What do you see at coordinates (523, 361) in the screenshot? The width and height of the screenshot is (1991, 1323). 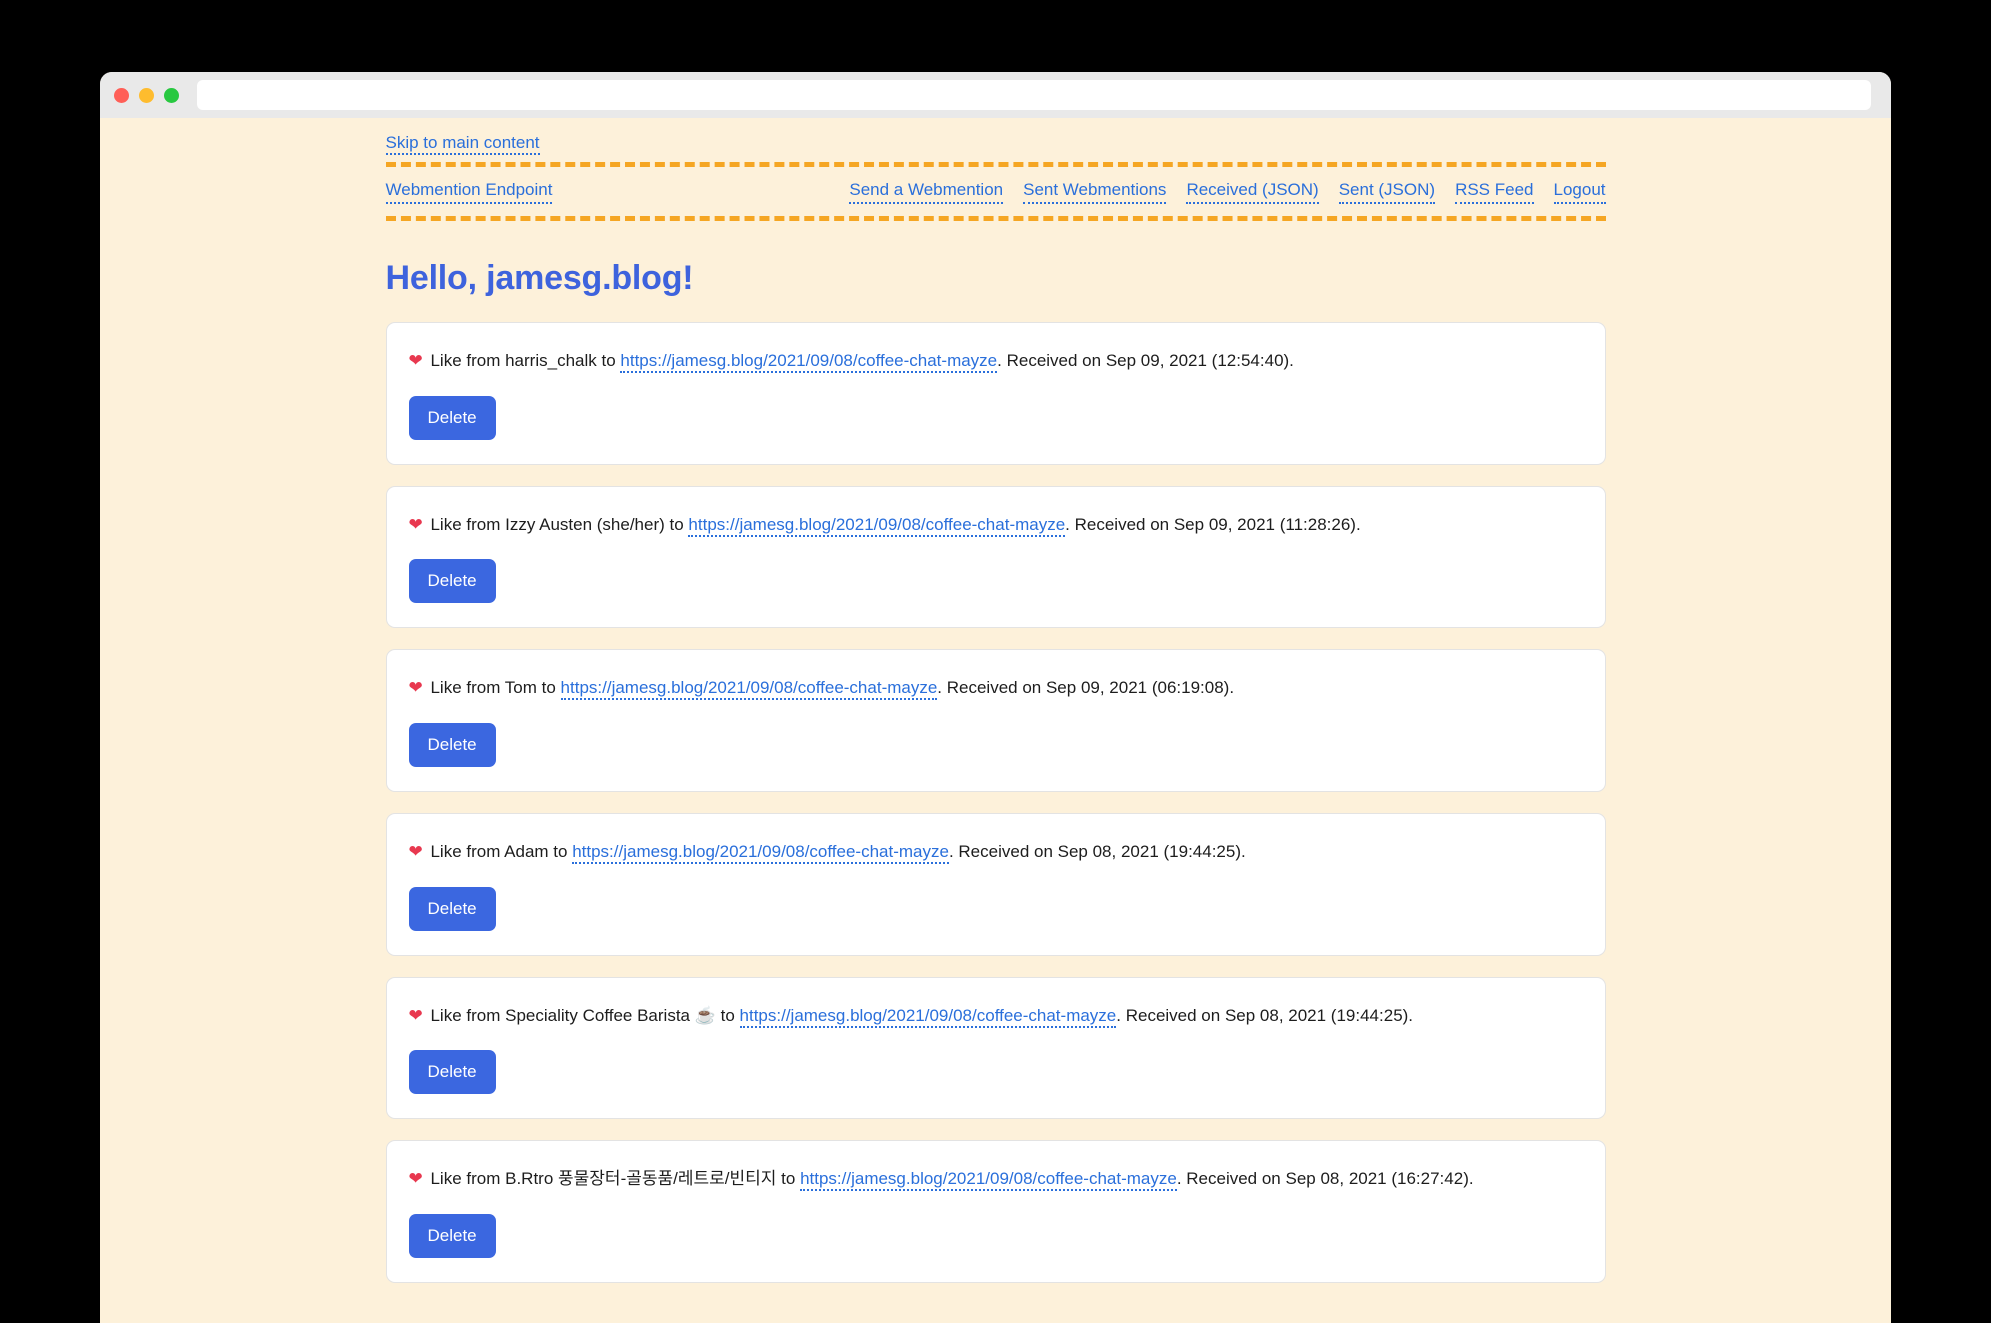 I see `webmention-source-text: Like from harris_chalk to` at bounding box center [523, 361].